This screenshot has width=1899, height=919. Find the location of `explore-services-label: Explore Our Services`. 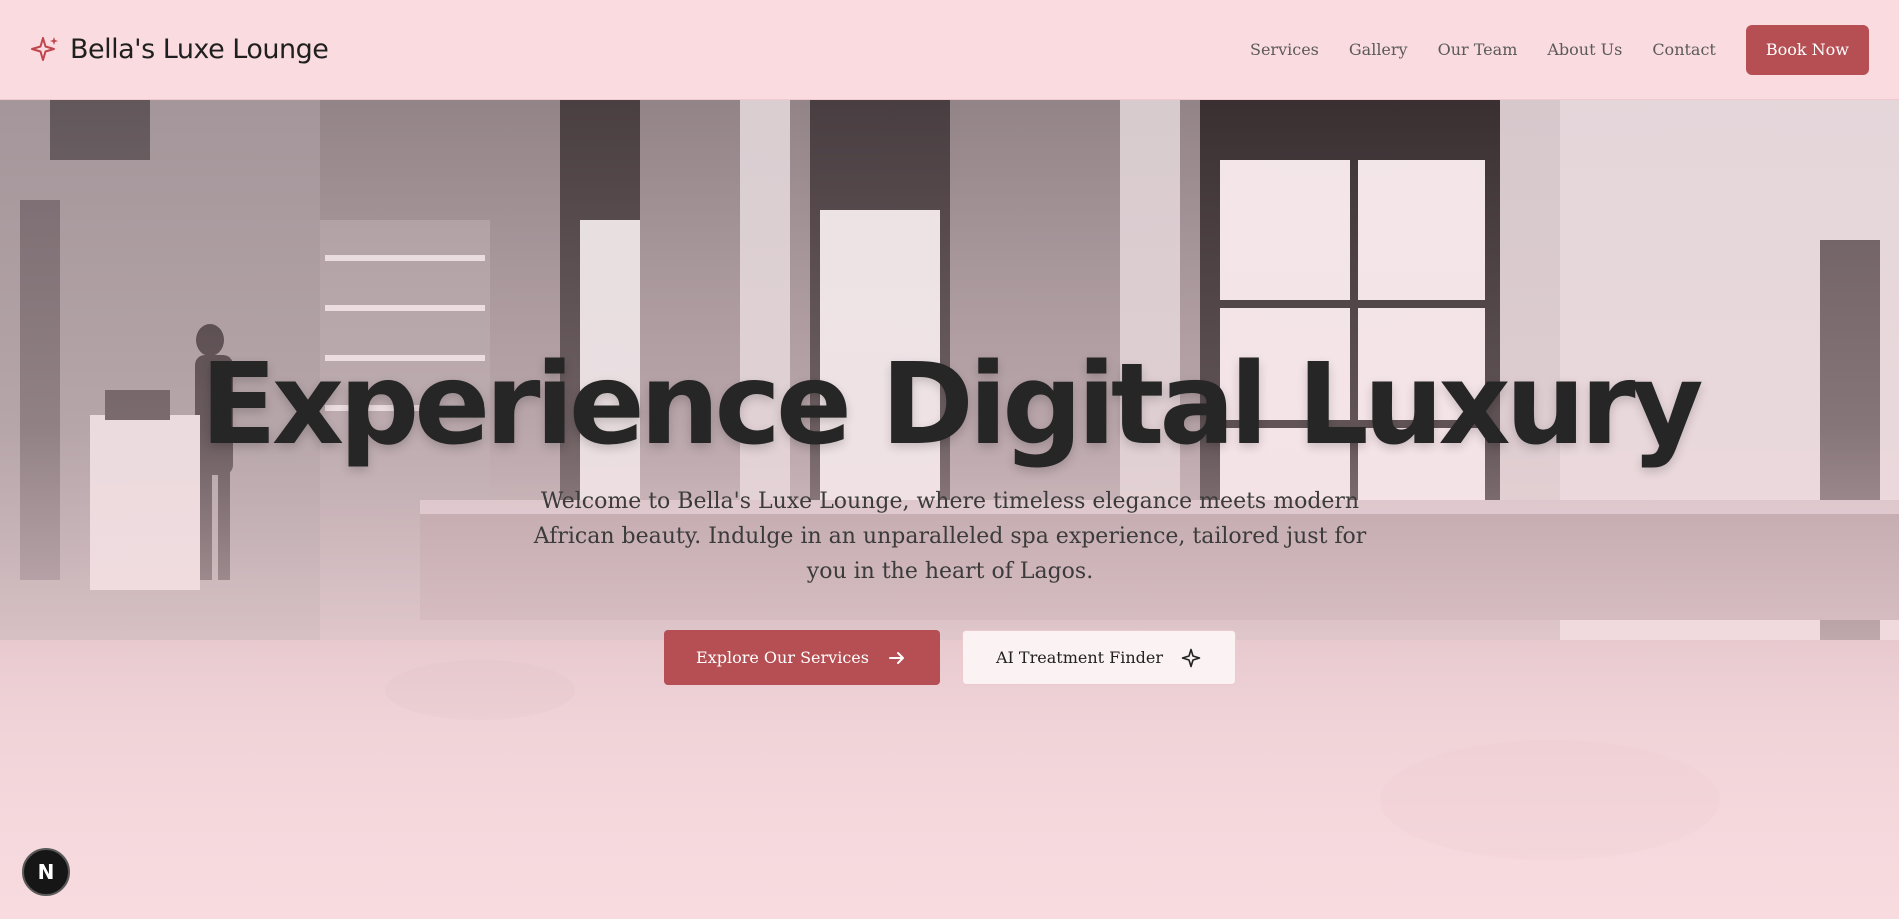

explore-services-label: Explore Our Services is located at coordinates (782, 657).